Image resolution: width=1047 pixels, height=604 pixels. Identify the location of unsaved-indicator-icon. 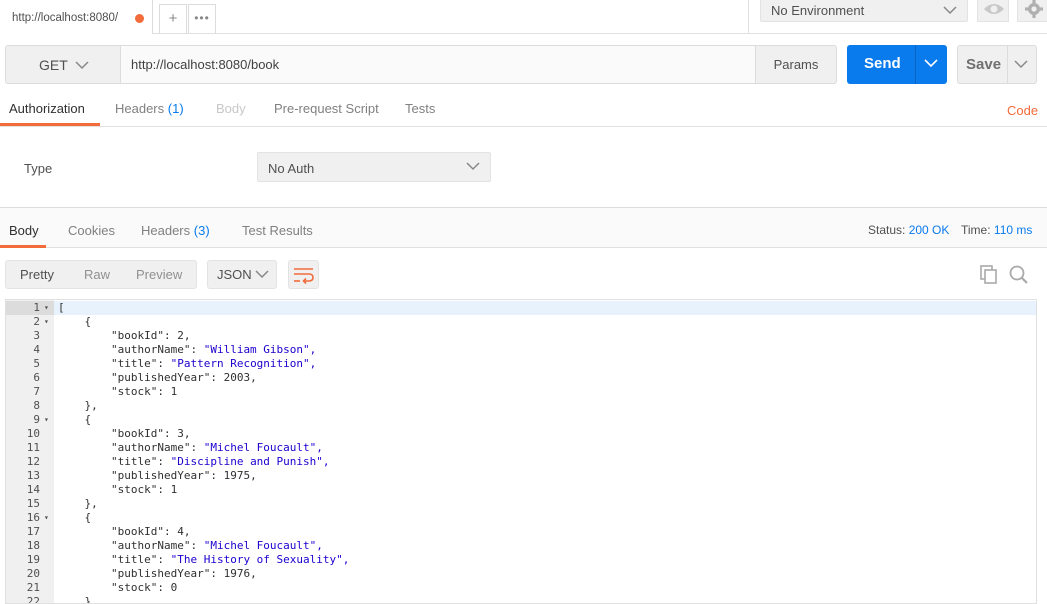
(139, 18).